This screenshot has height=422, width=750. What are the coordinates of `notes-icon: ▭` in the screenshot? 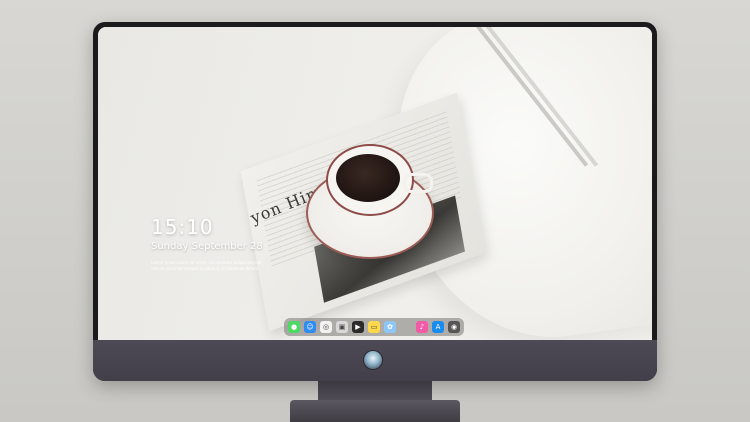 It's located at (374, 327).